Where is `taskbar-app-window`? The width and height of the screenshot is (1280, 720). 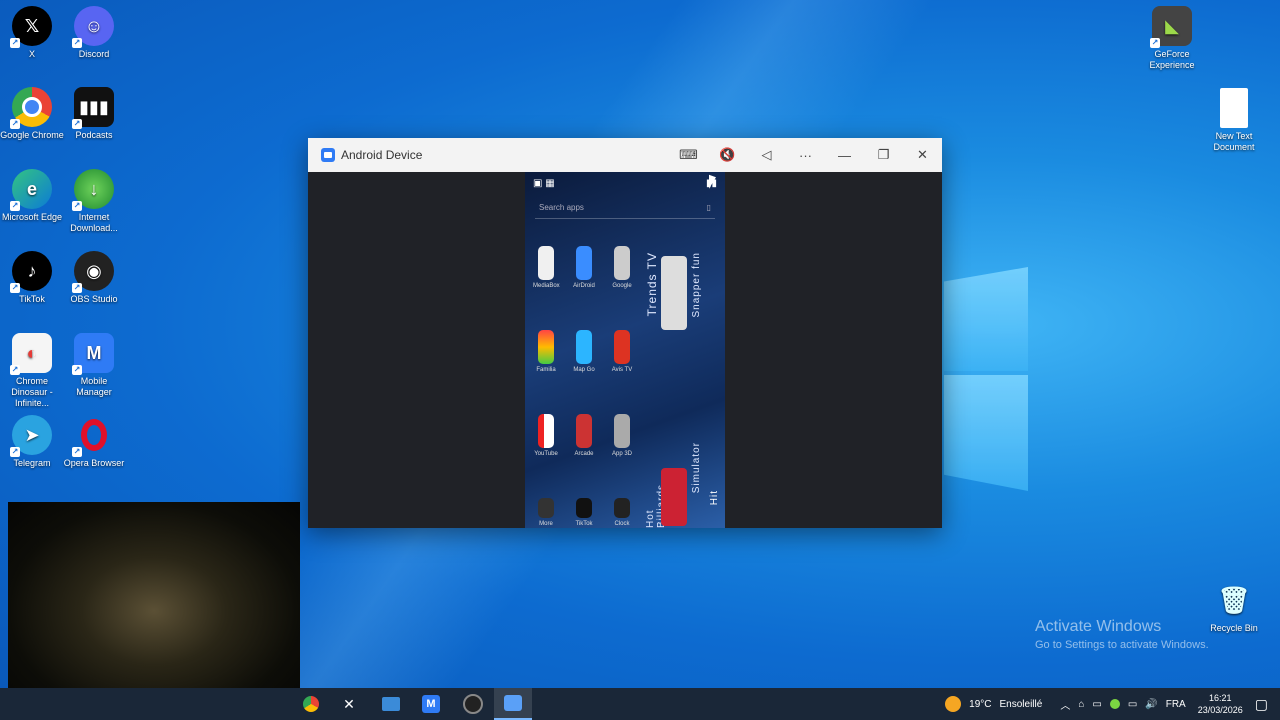 taskbar-app-window is located at coordinates (391, 704).